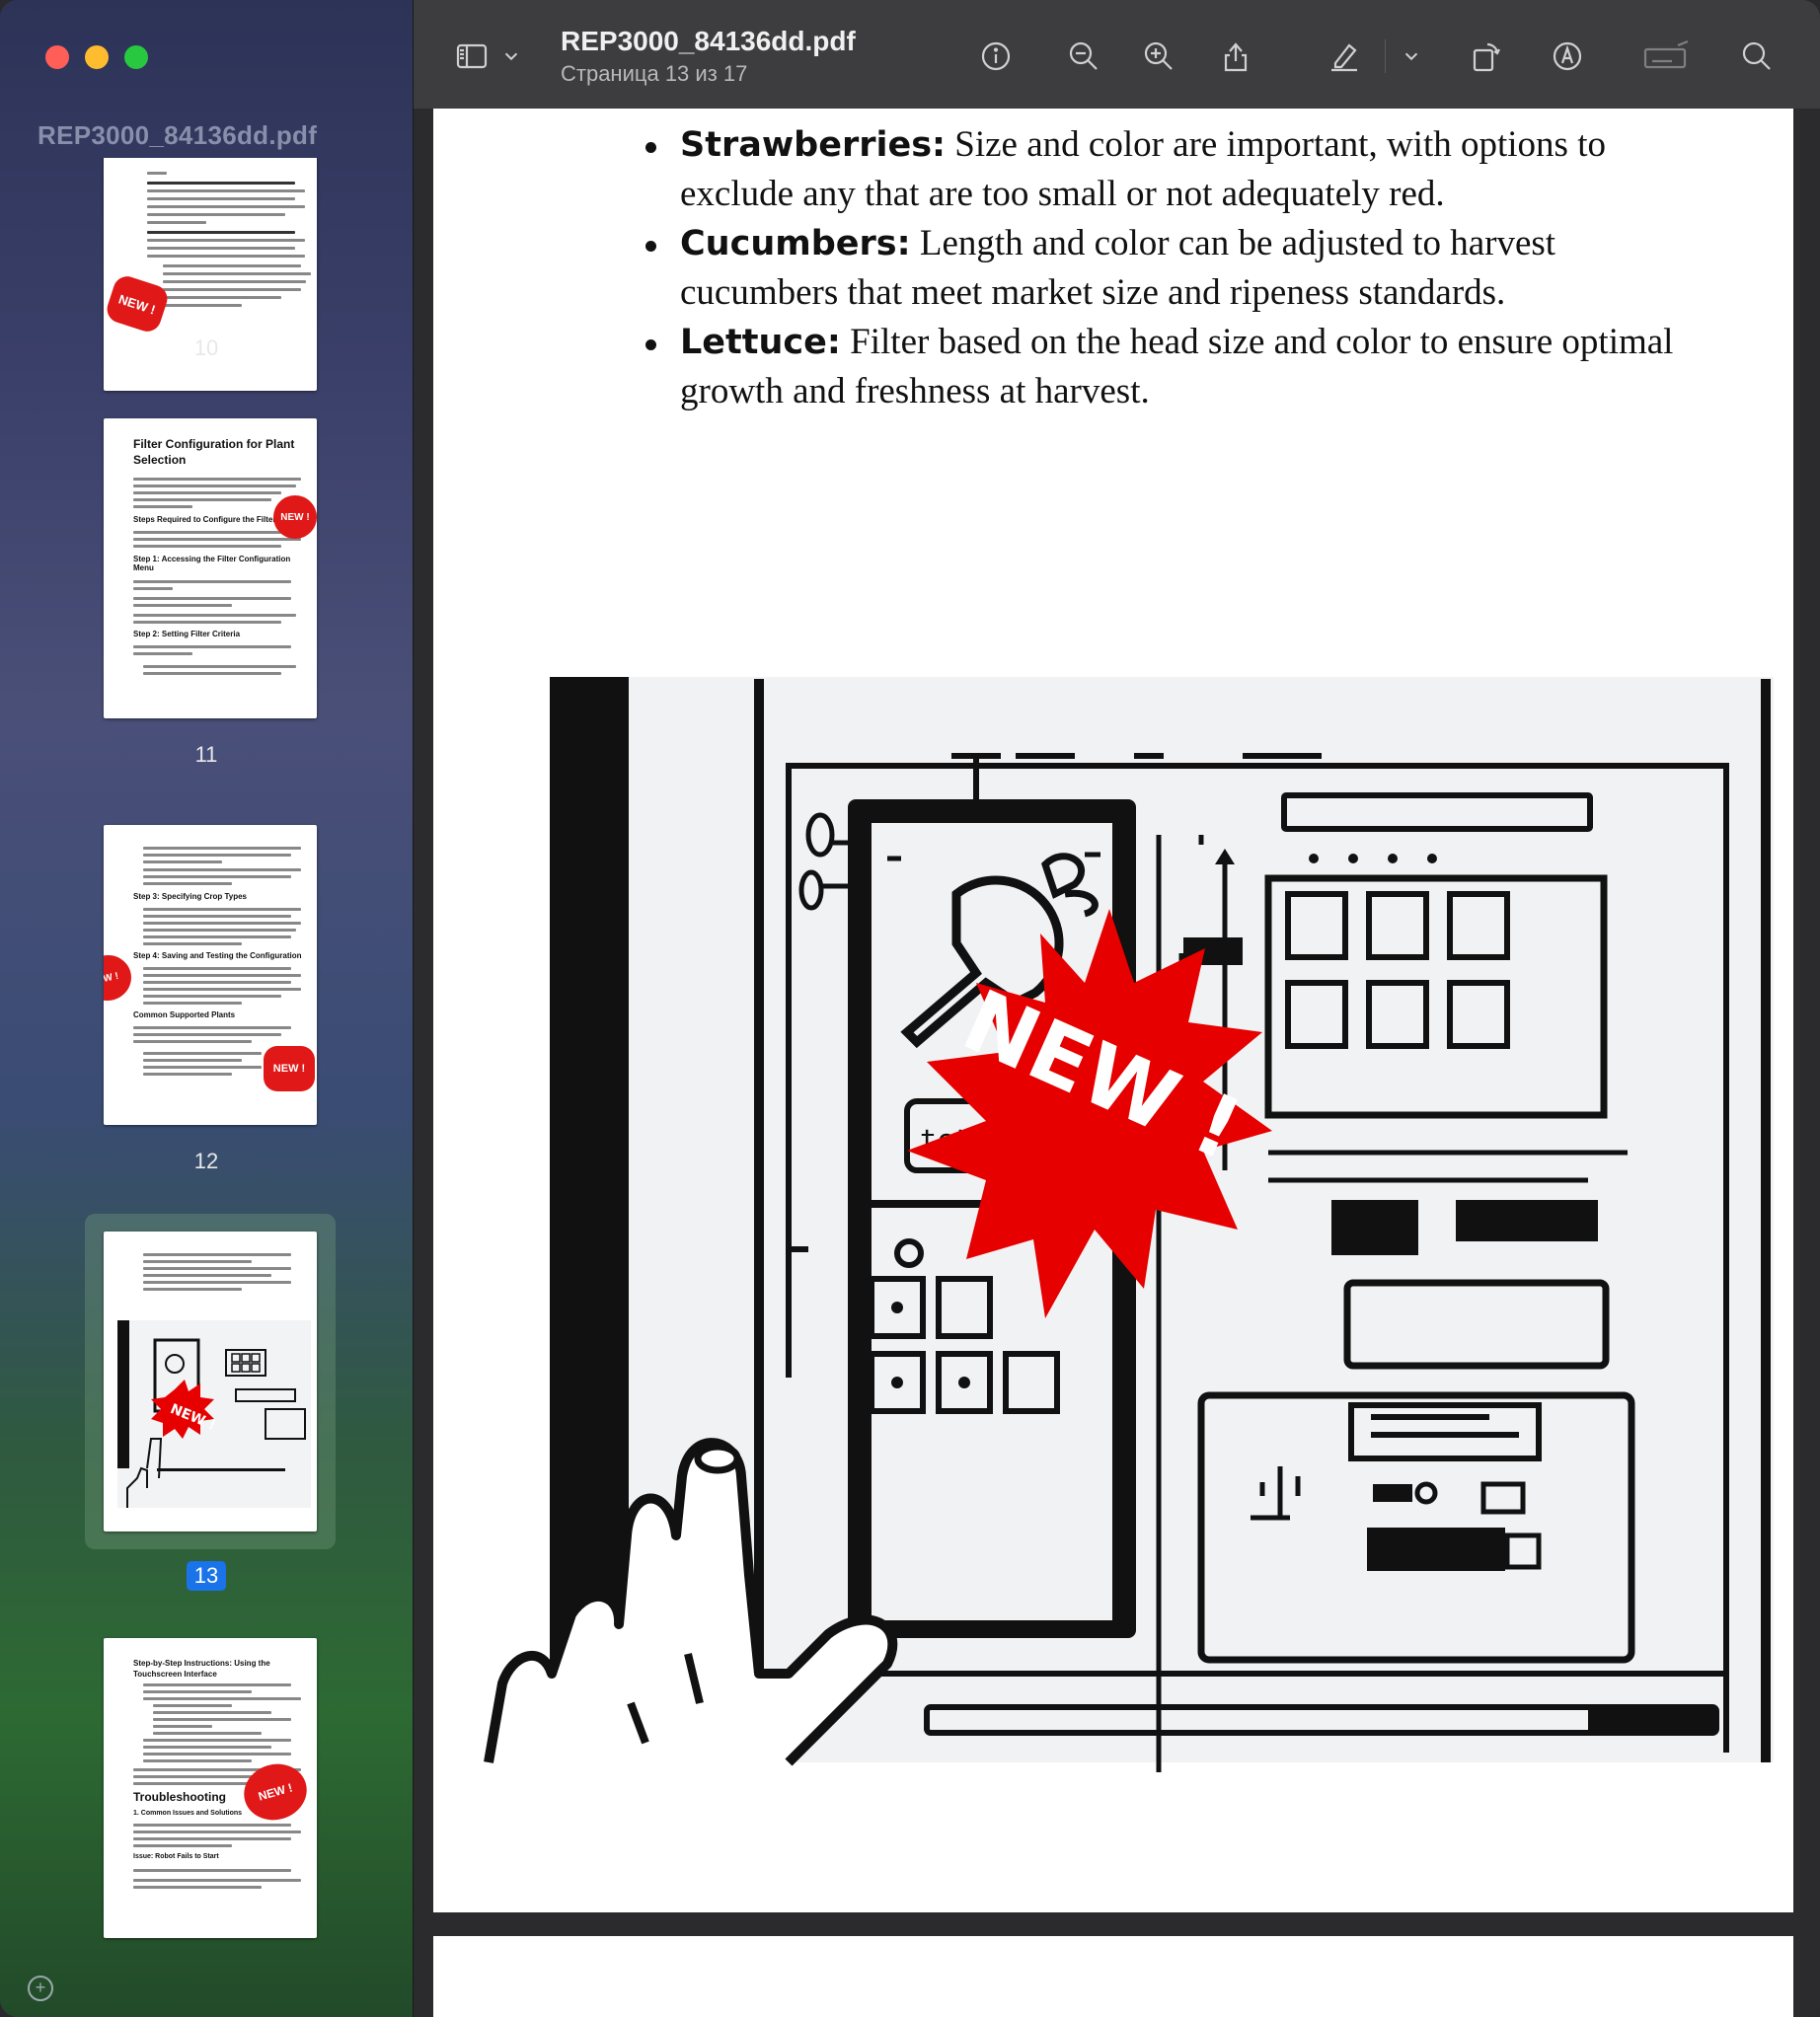  What do you see at coordinates (120, 978) in the screenshot?
I see `new-badge: EW !` at bounding box center [120, 978].